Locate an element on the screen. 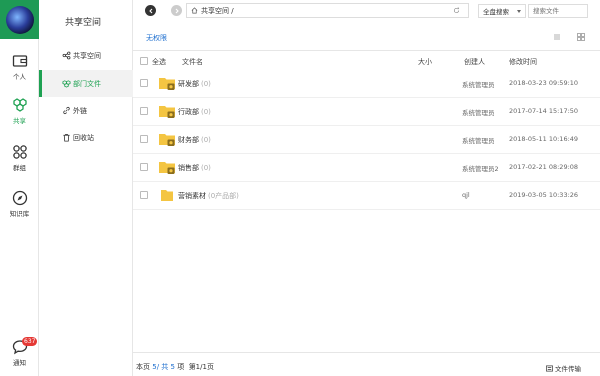  header-creator: 创建人 is located at coordinates (474, 62).